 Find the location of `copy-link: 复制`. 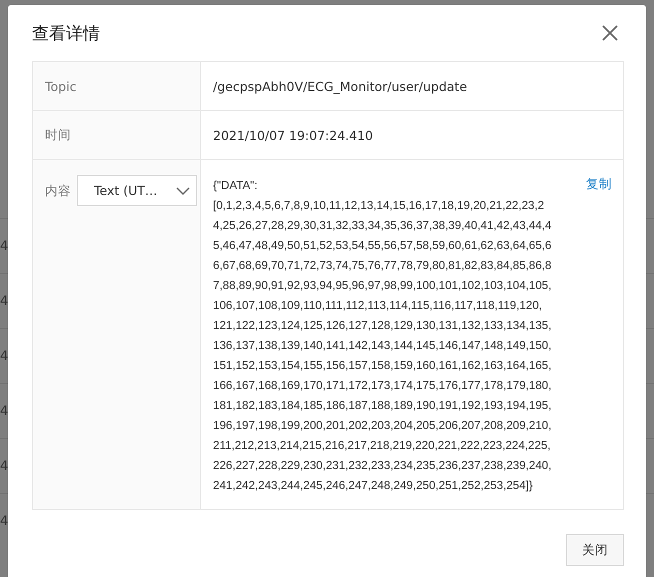

copy-link: 复制 is located at coordinates (599, 184).